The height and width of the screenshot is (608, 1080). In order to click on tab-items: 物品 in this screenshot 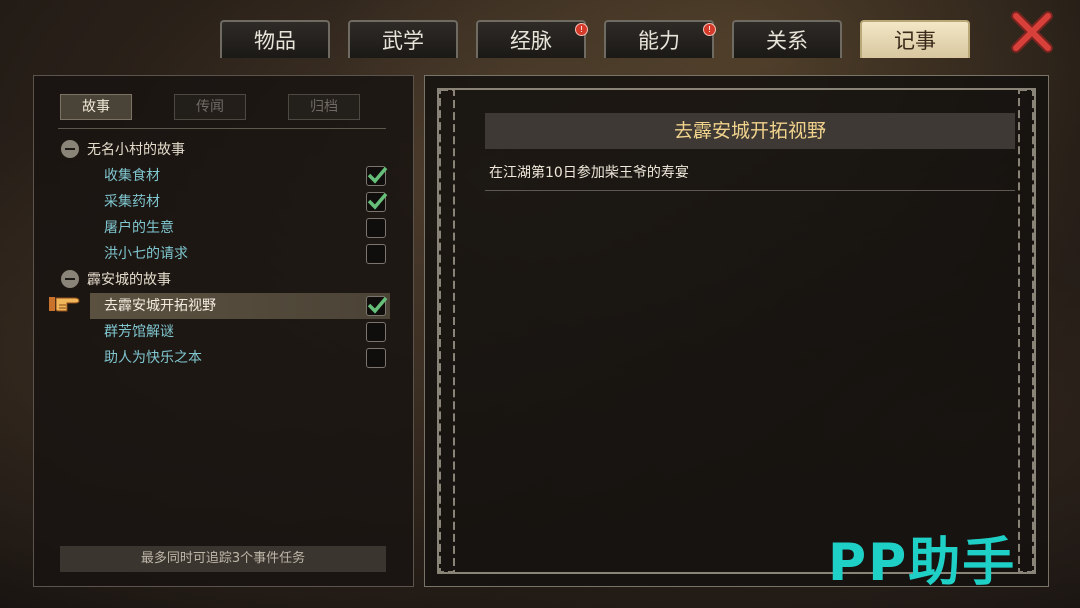, I will do `click(275, 39)`.